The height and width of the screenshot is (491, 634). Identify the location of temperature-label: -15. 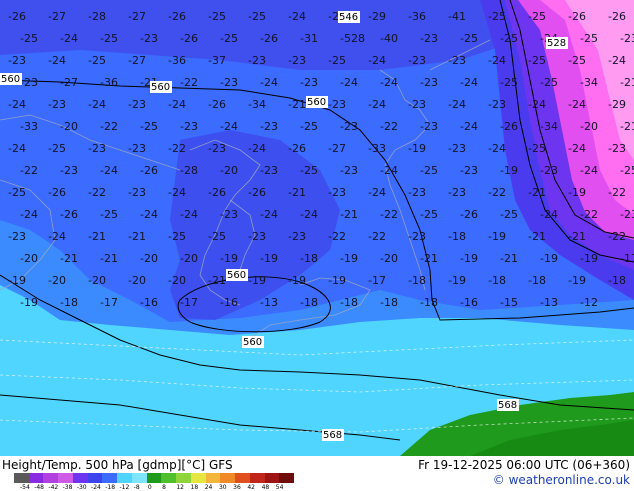
(509, 302).